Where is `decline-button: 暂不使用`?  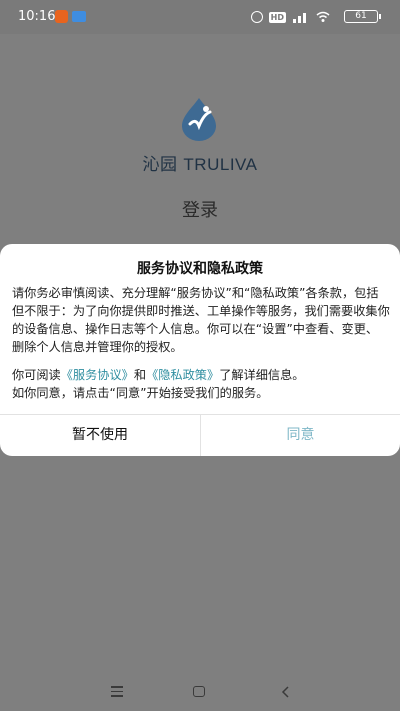 decline-button: 暂不使用 is located at coordinates (100, 435).